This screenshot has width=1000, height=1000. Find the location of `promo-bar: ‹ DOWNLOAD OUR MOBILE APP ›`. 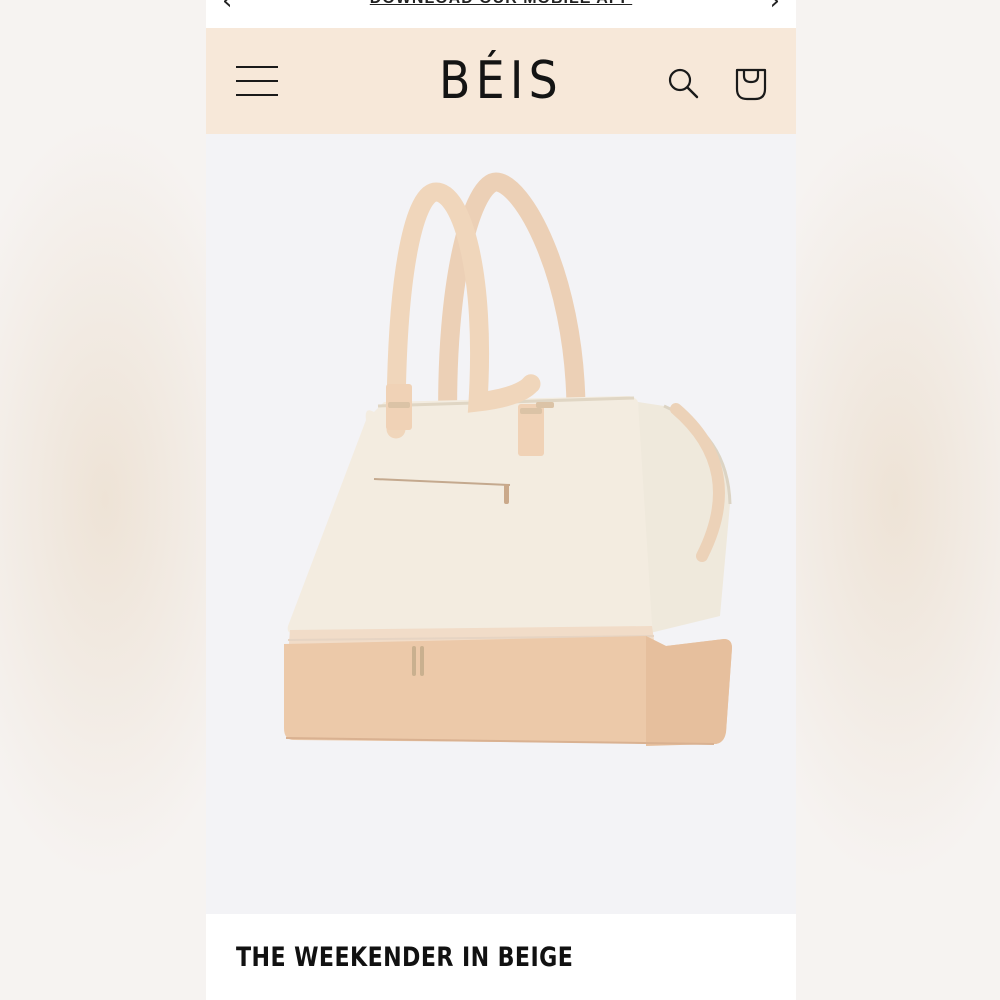

promo-bar: ‹ DOWNLOAD OUR MOBILE APP › is located at coordinates (501, 14).